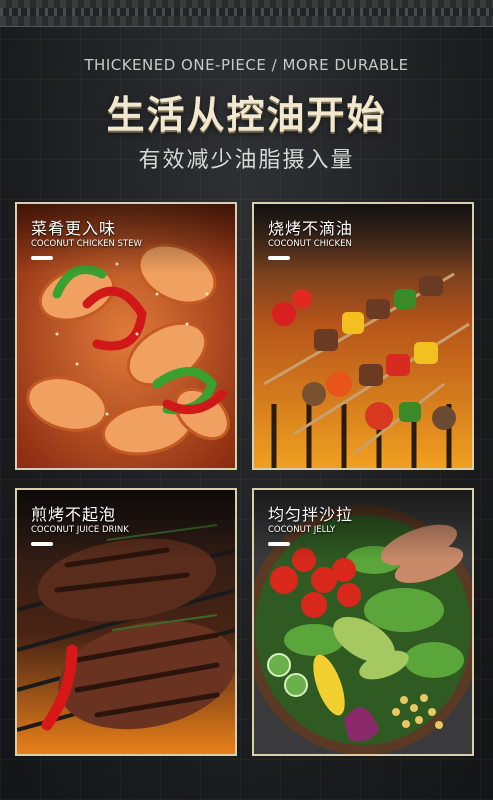  Describe the element at coordinates (302, 530) in the screenshot. I see `card-subtitle: COCONUT JELLY` at that location.